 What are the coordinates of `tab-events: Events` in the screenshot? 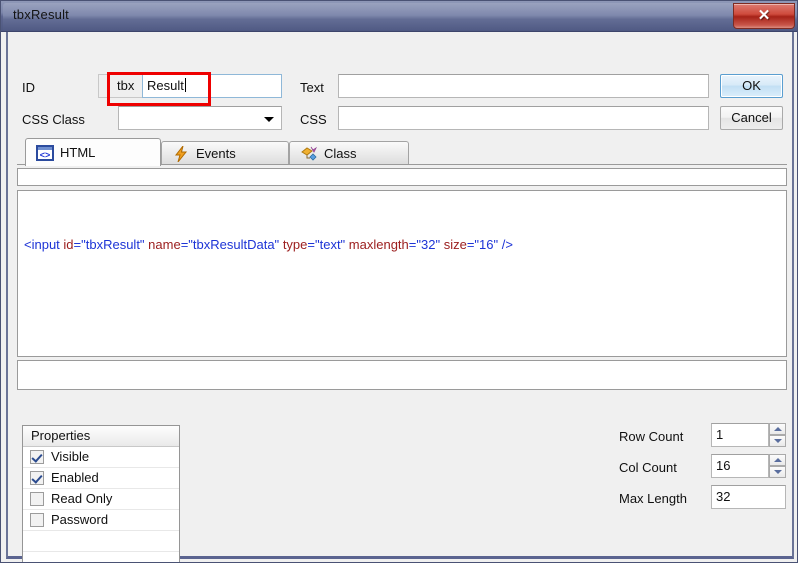 It's located at (225, 153).